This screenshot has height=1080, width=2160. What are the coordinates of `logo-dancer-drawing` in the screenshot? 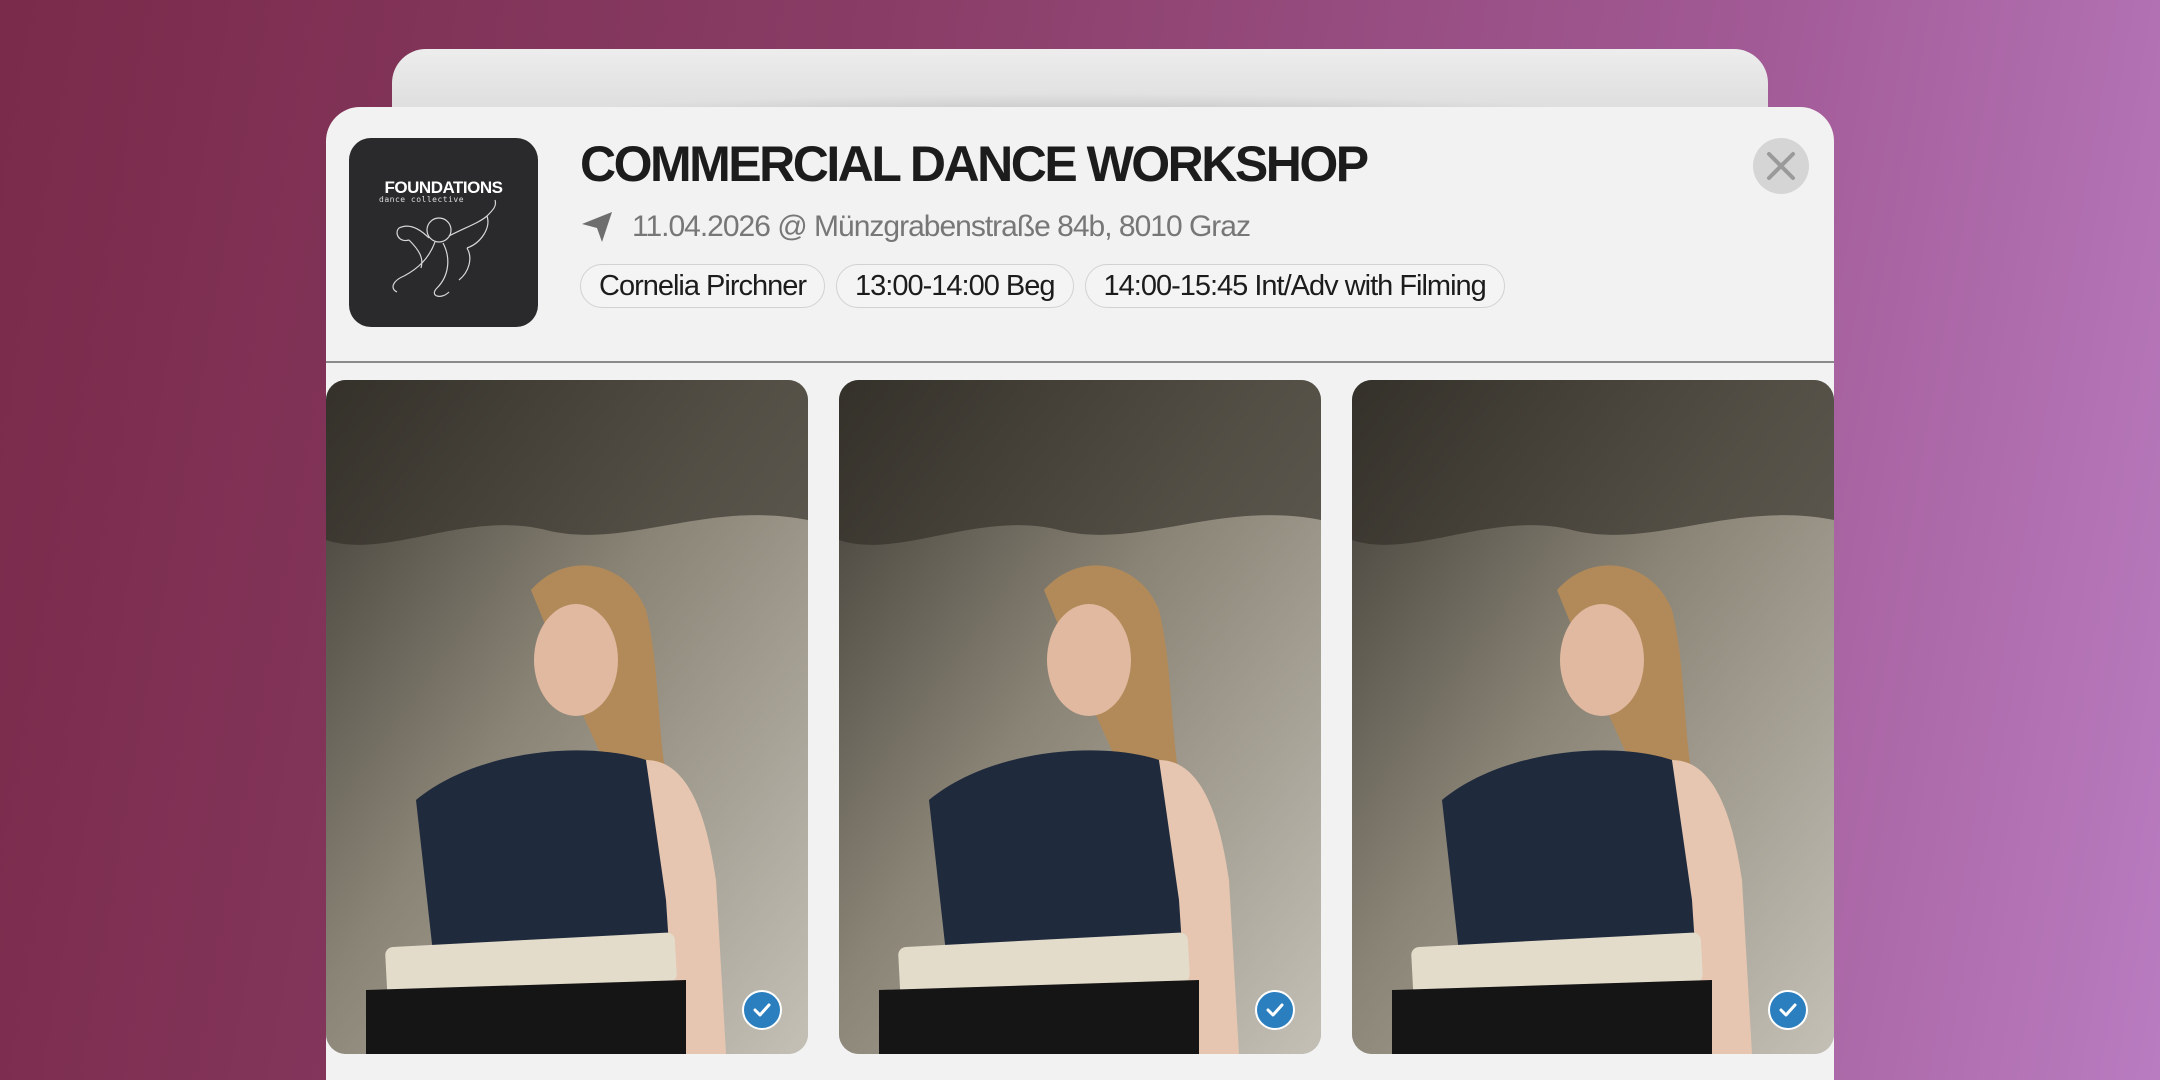 It's located at (444, 248).